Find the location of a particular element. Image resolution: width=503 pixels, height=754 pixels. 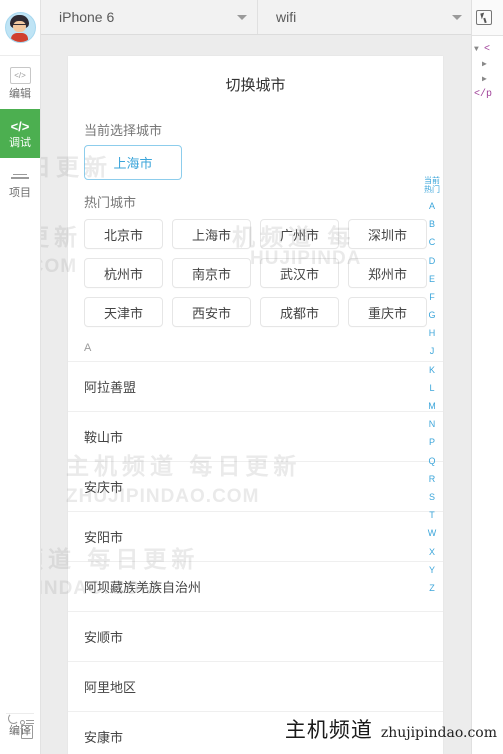

network-select-value: wifi is located at coordinates (286, 17).